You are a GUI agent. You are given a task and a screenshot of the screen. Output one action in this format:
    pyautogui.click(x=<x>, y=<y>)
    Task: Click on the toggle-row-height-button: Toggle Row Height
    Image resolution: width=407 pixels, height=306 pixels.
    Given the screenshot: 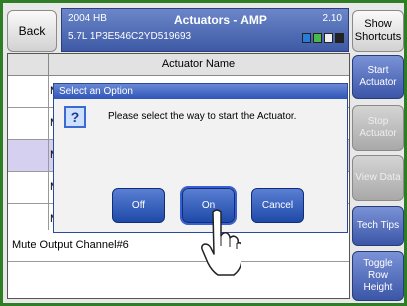 What is the action you would take?
    pyautogui.click(x=378, y=276)
    